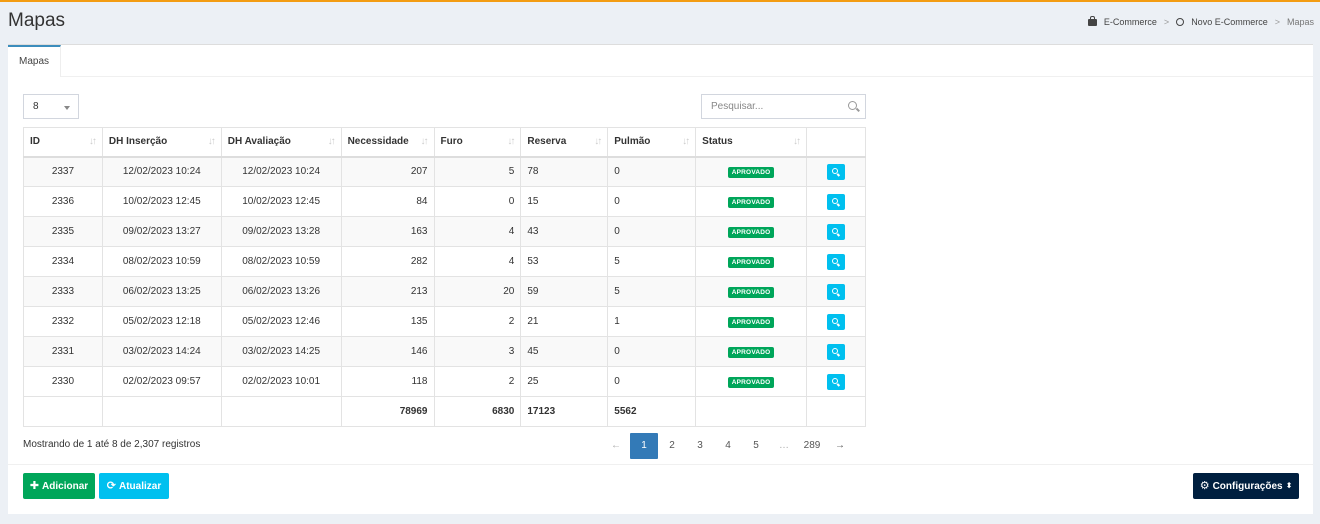  Describe the element at coordinates (281, 411) in the screenshot. I see `empty-cell` at that location.